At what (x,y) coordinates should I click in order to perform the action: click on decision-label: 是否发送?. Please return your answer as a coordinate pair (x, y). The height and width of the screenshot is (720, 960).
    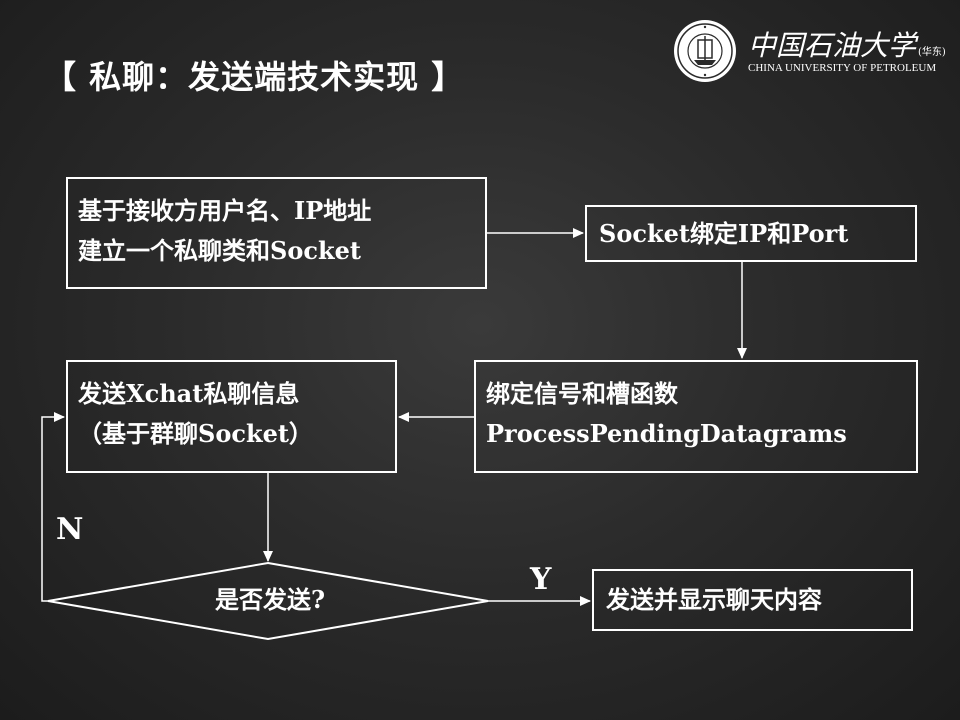
    Looking at the image, I should click on (270, 599).